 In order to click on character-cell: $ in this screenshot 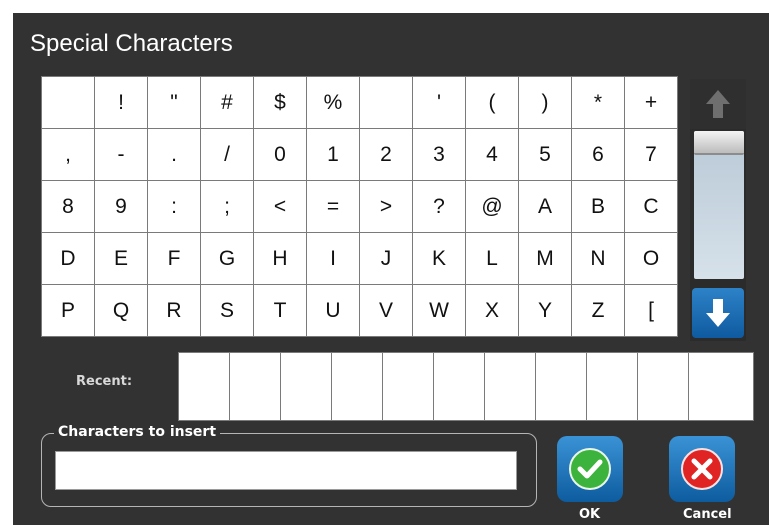, I will do `click(280, 102)`.